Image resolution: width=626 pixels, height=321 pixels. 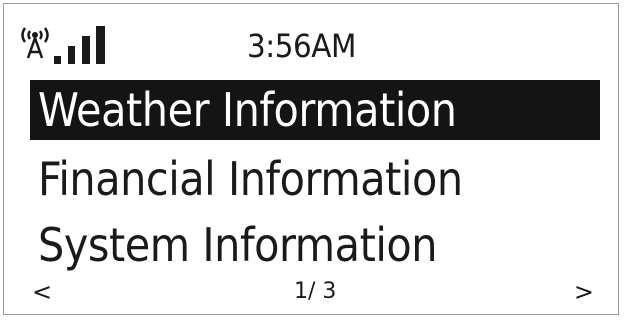 I want to click on antenna-icon, so click(x=35, y=43).